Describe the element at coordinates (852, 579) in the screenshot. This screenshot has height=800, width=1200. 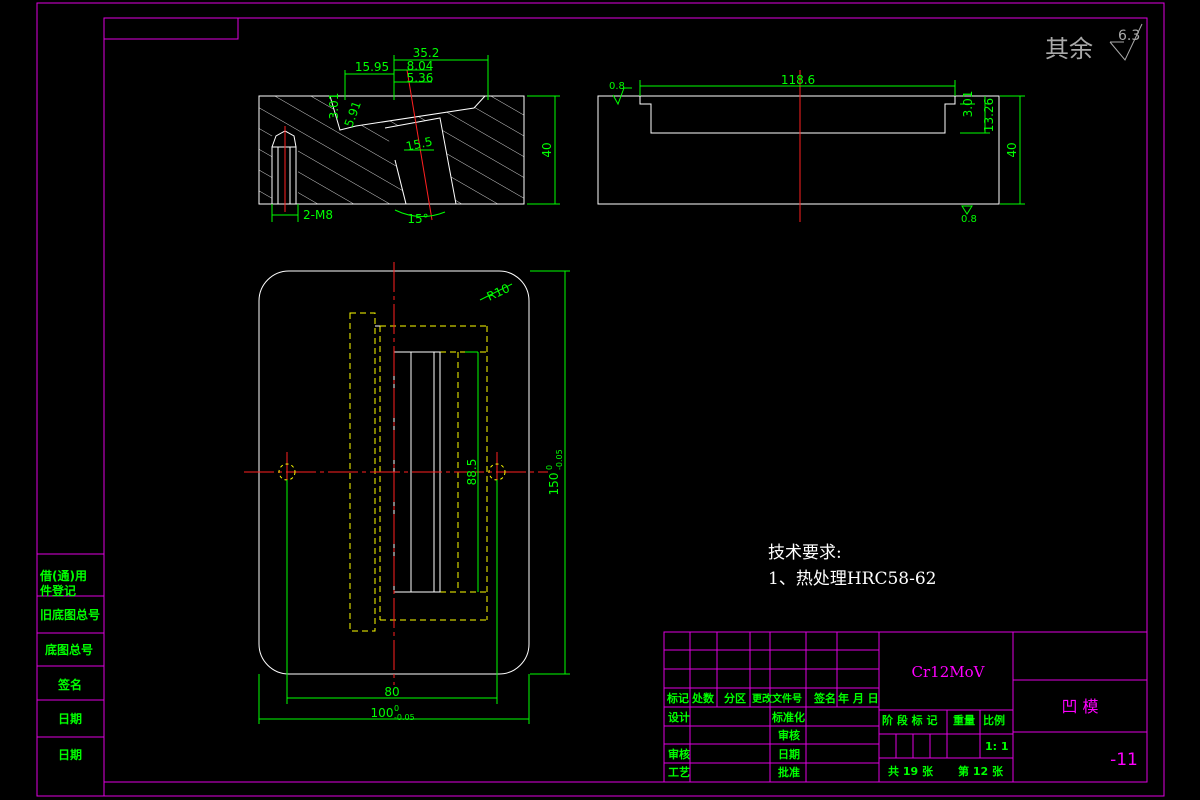
I see `tech-item-1: 1、热处理HRC58-62` at that location.